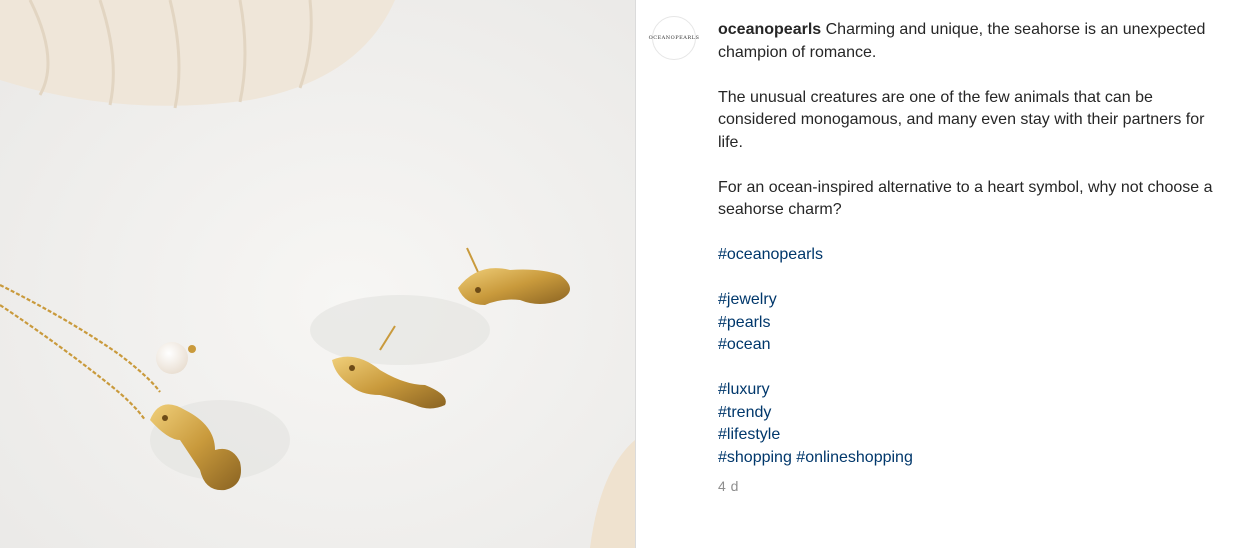  I want to click on profile-avatar: OCEANOPEARLS, so click(674, 38).